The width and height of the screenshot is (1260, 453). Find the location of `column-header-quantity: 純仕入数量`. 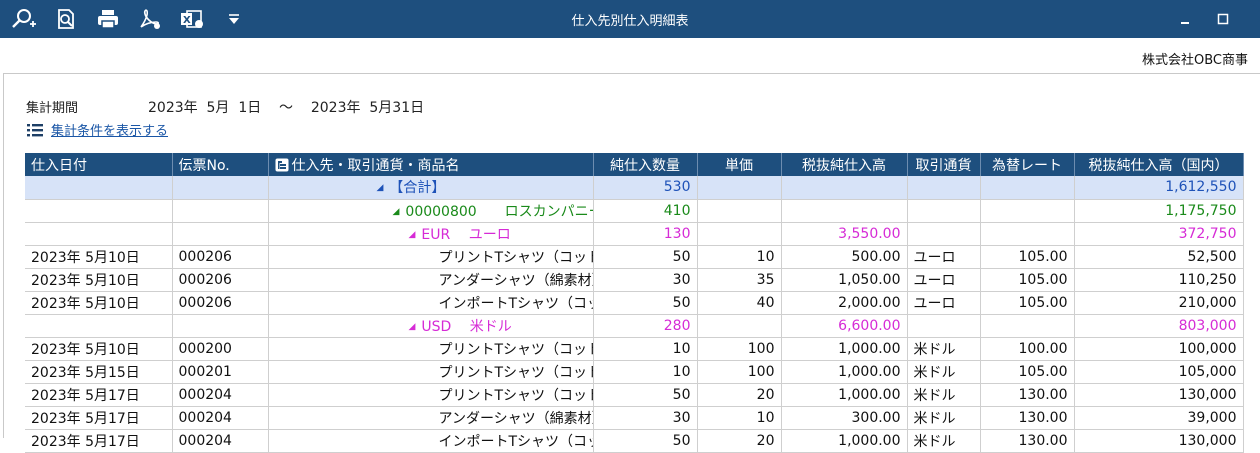

column-header-quantity: 純仕入数量 is located at coordinates (645, 164).